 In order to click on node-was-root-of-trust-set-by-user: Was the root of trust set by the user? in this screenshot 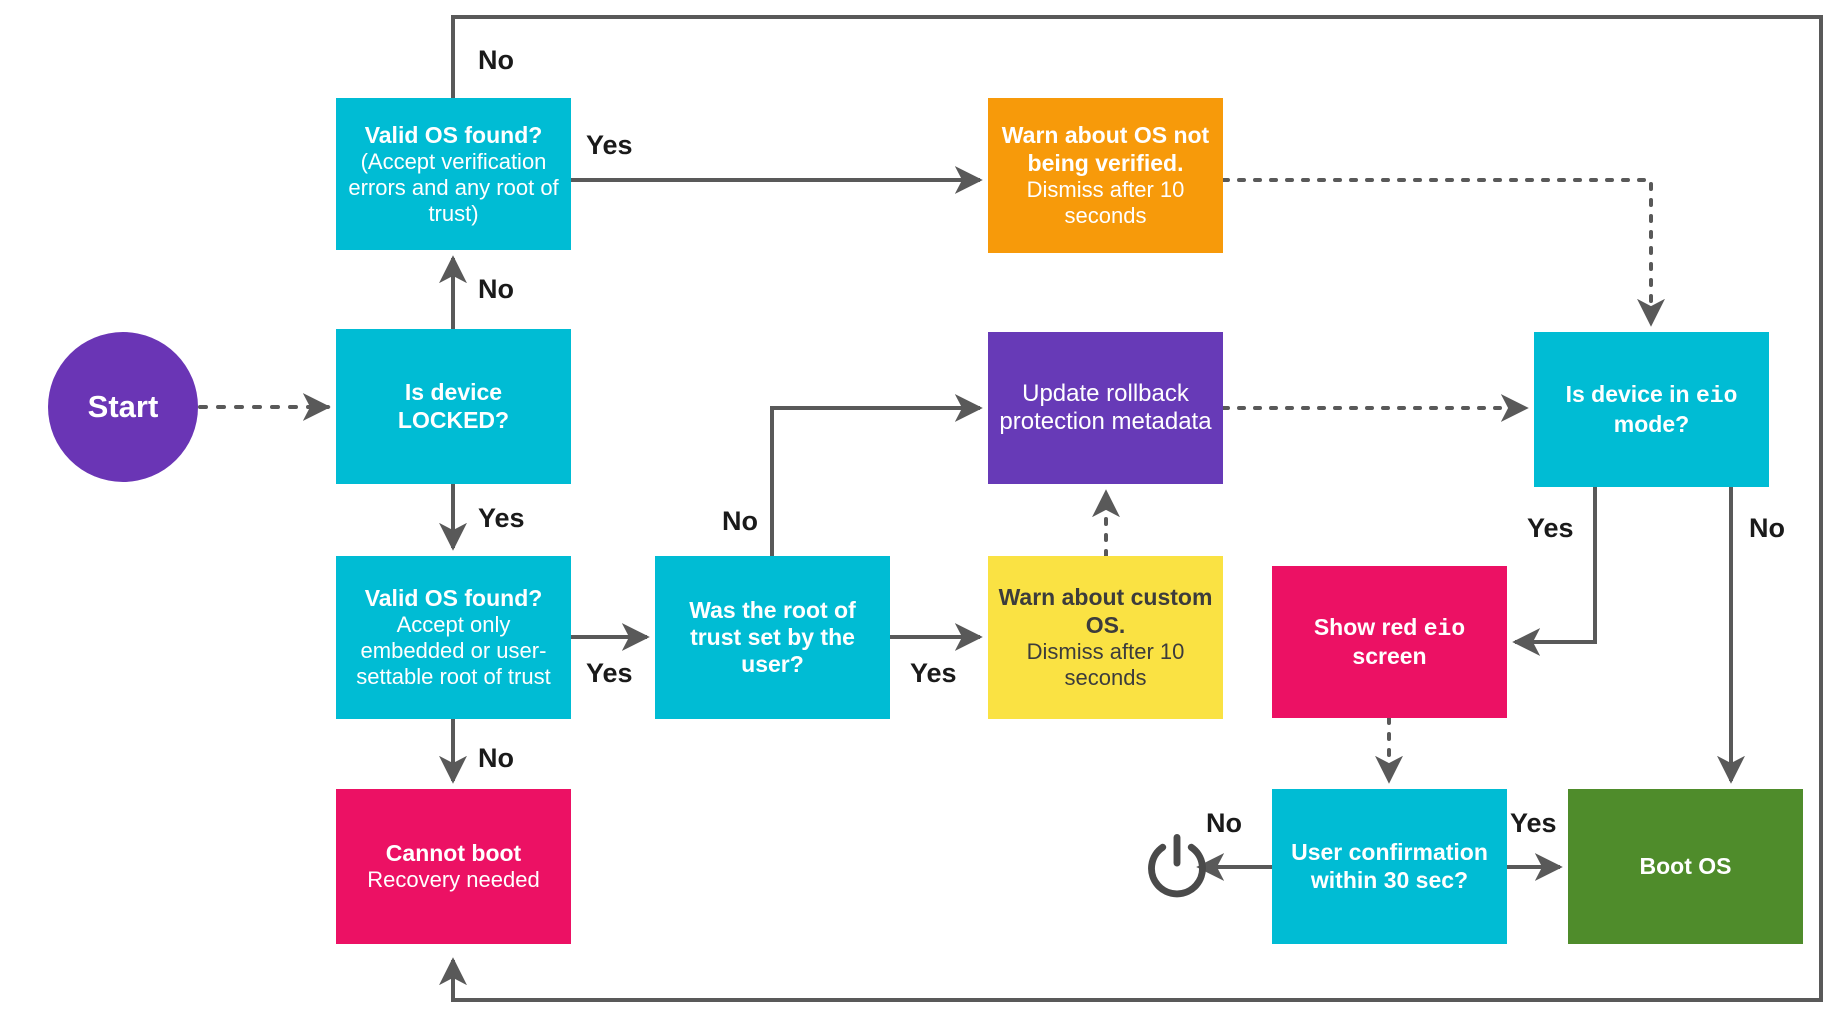, I will do `click(772, 637)`.